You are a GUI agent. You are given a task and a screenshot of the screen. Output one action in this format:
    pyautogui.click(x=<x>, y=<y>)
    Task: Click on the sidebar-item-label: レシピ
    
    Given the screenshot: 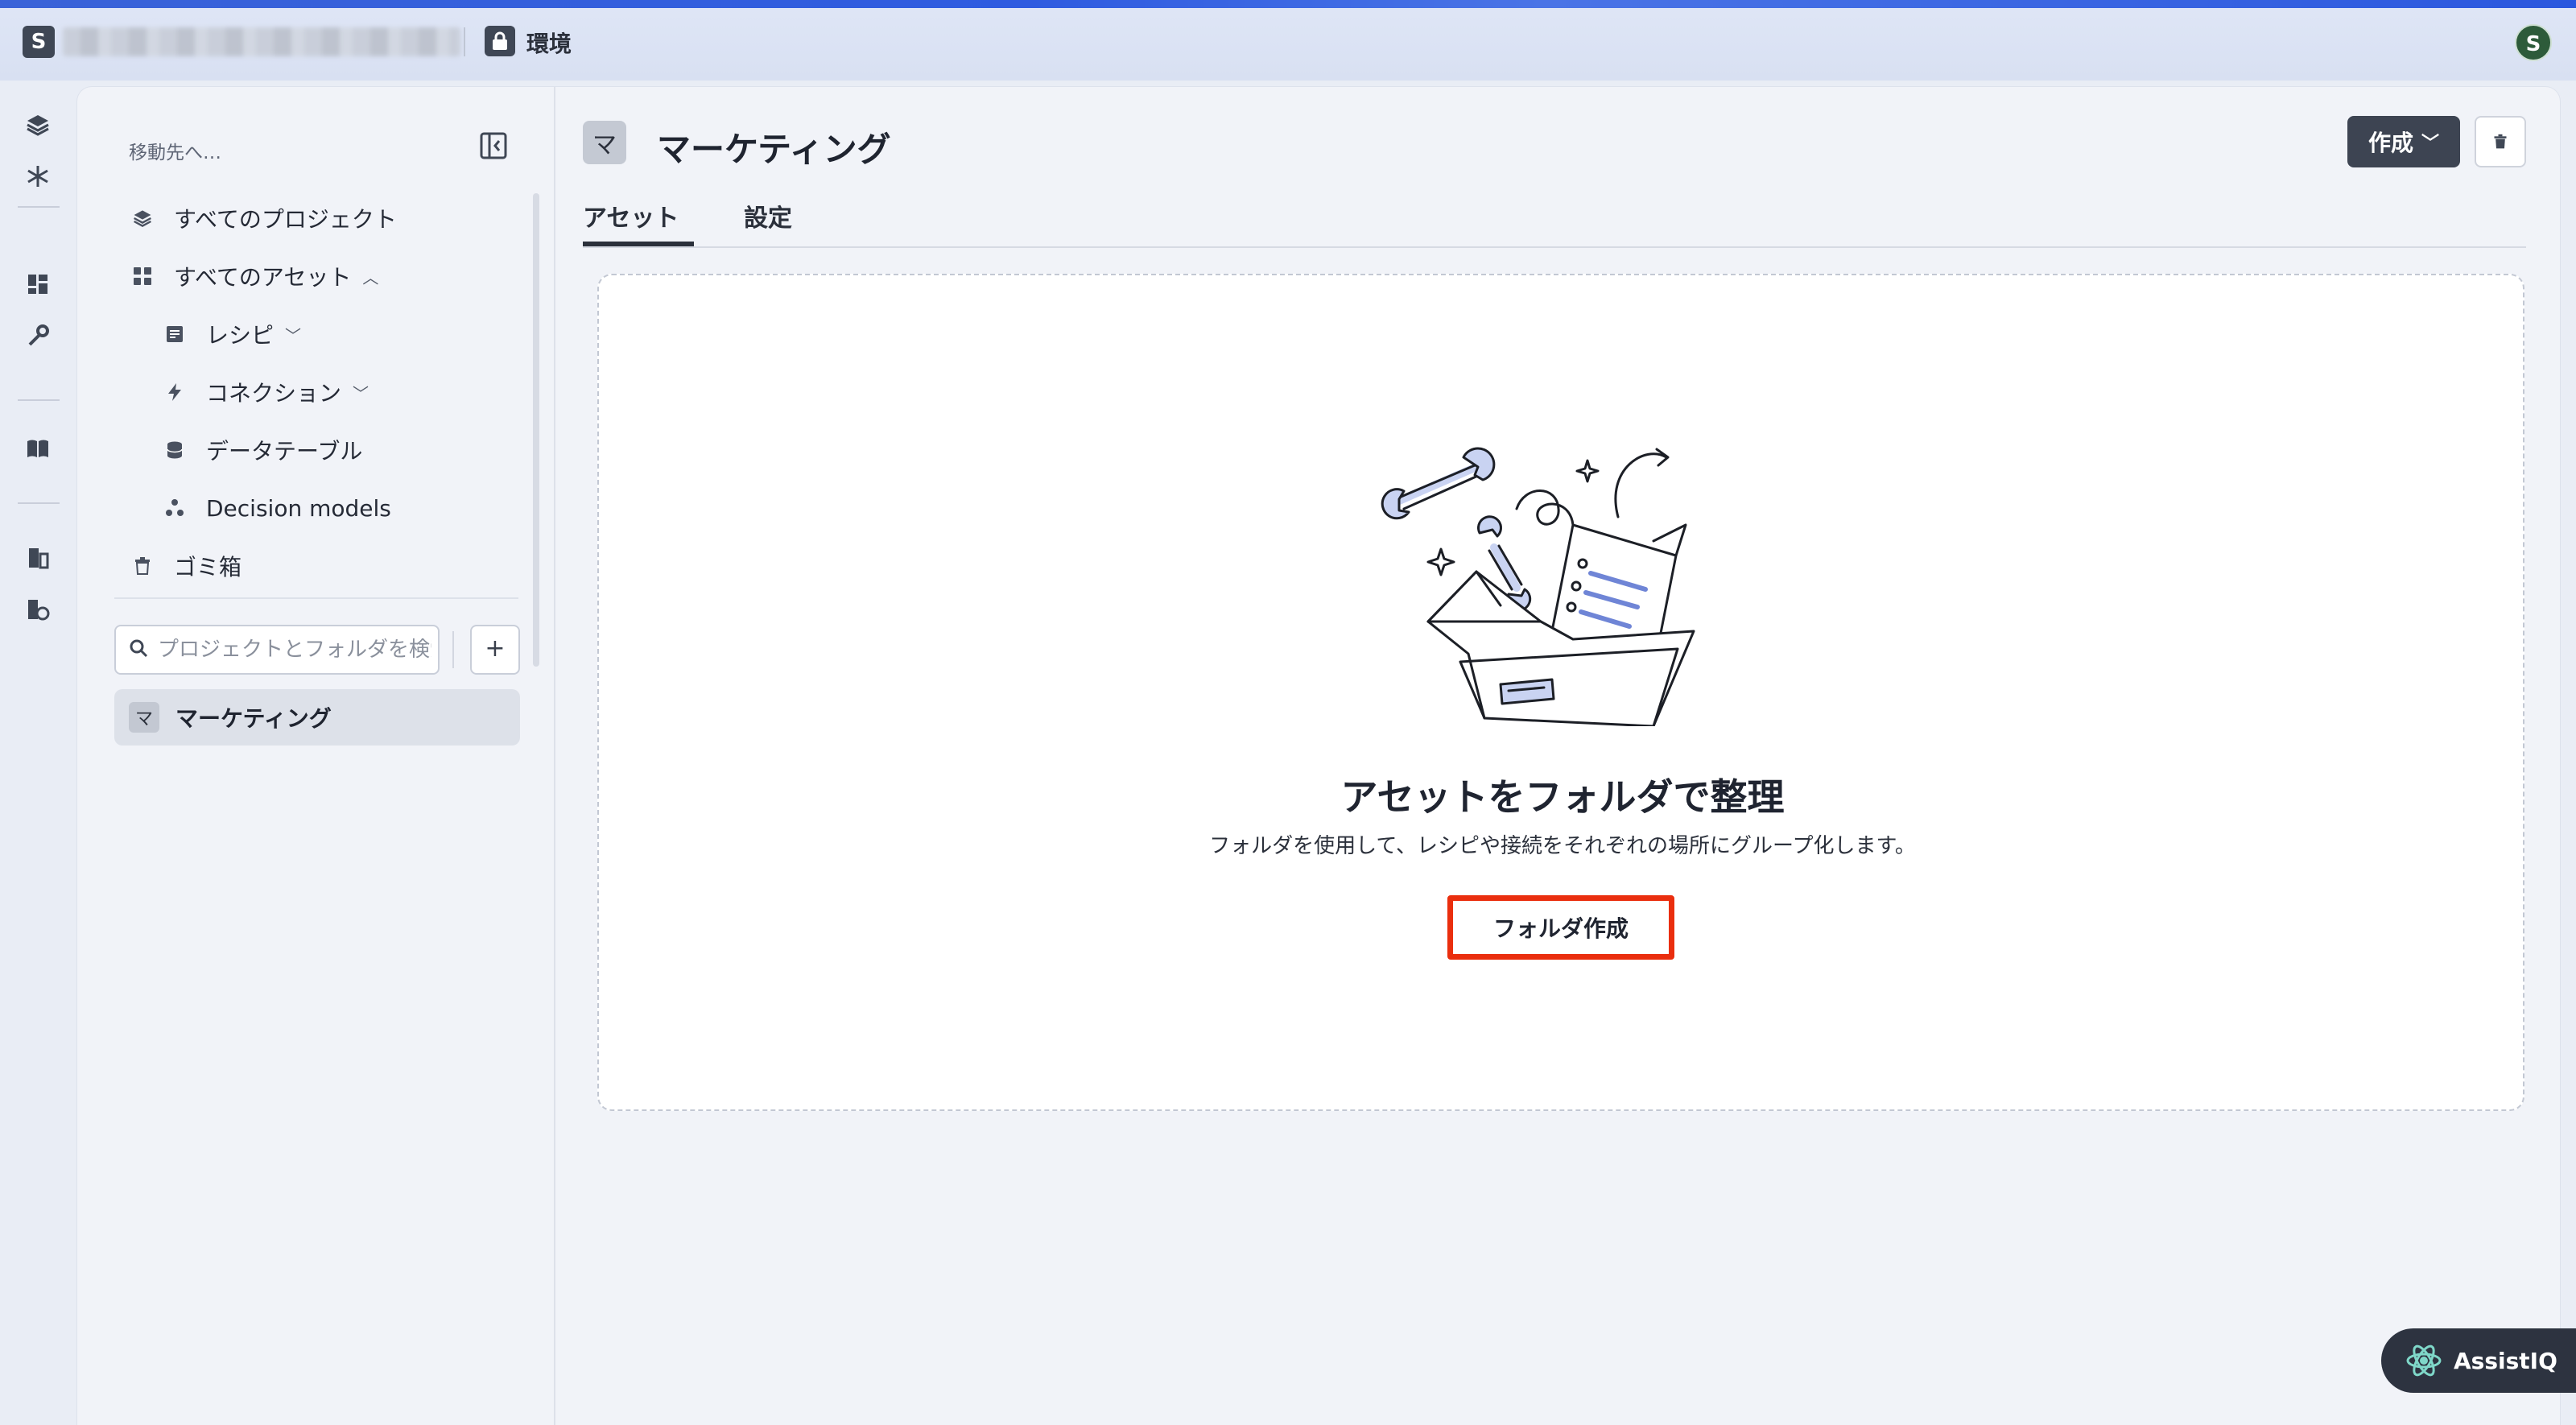 What is the action you would take?
    pyautogui.click(x=240, y=335)
    